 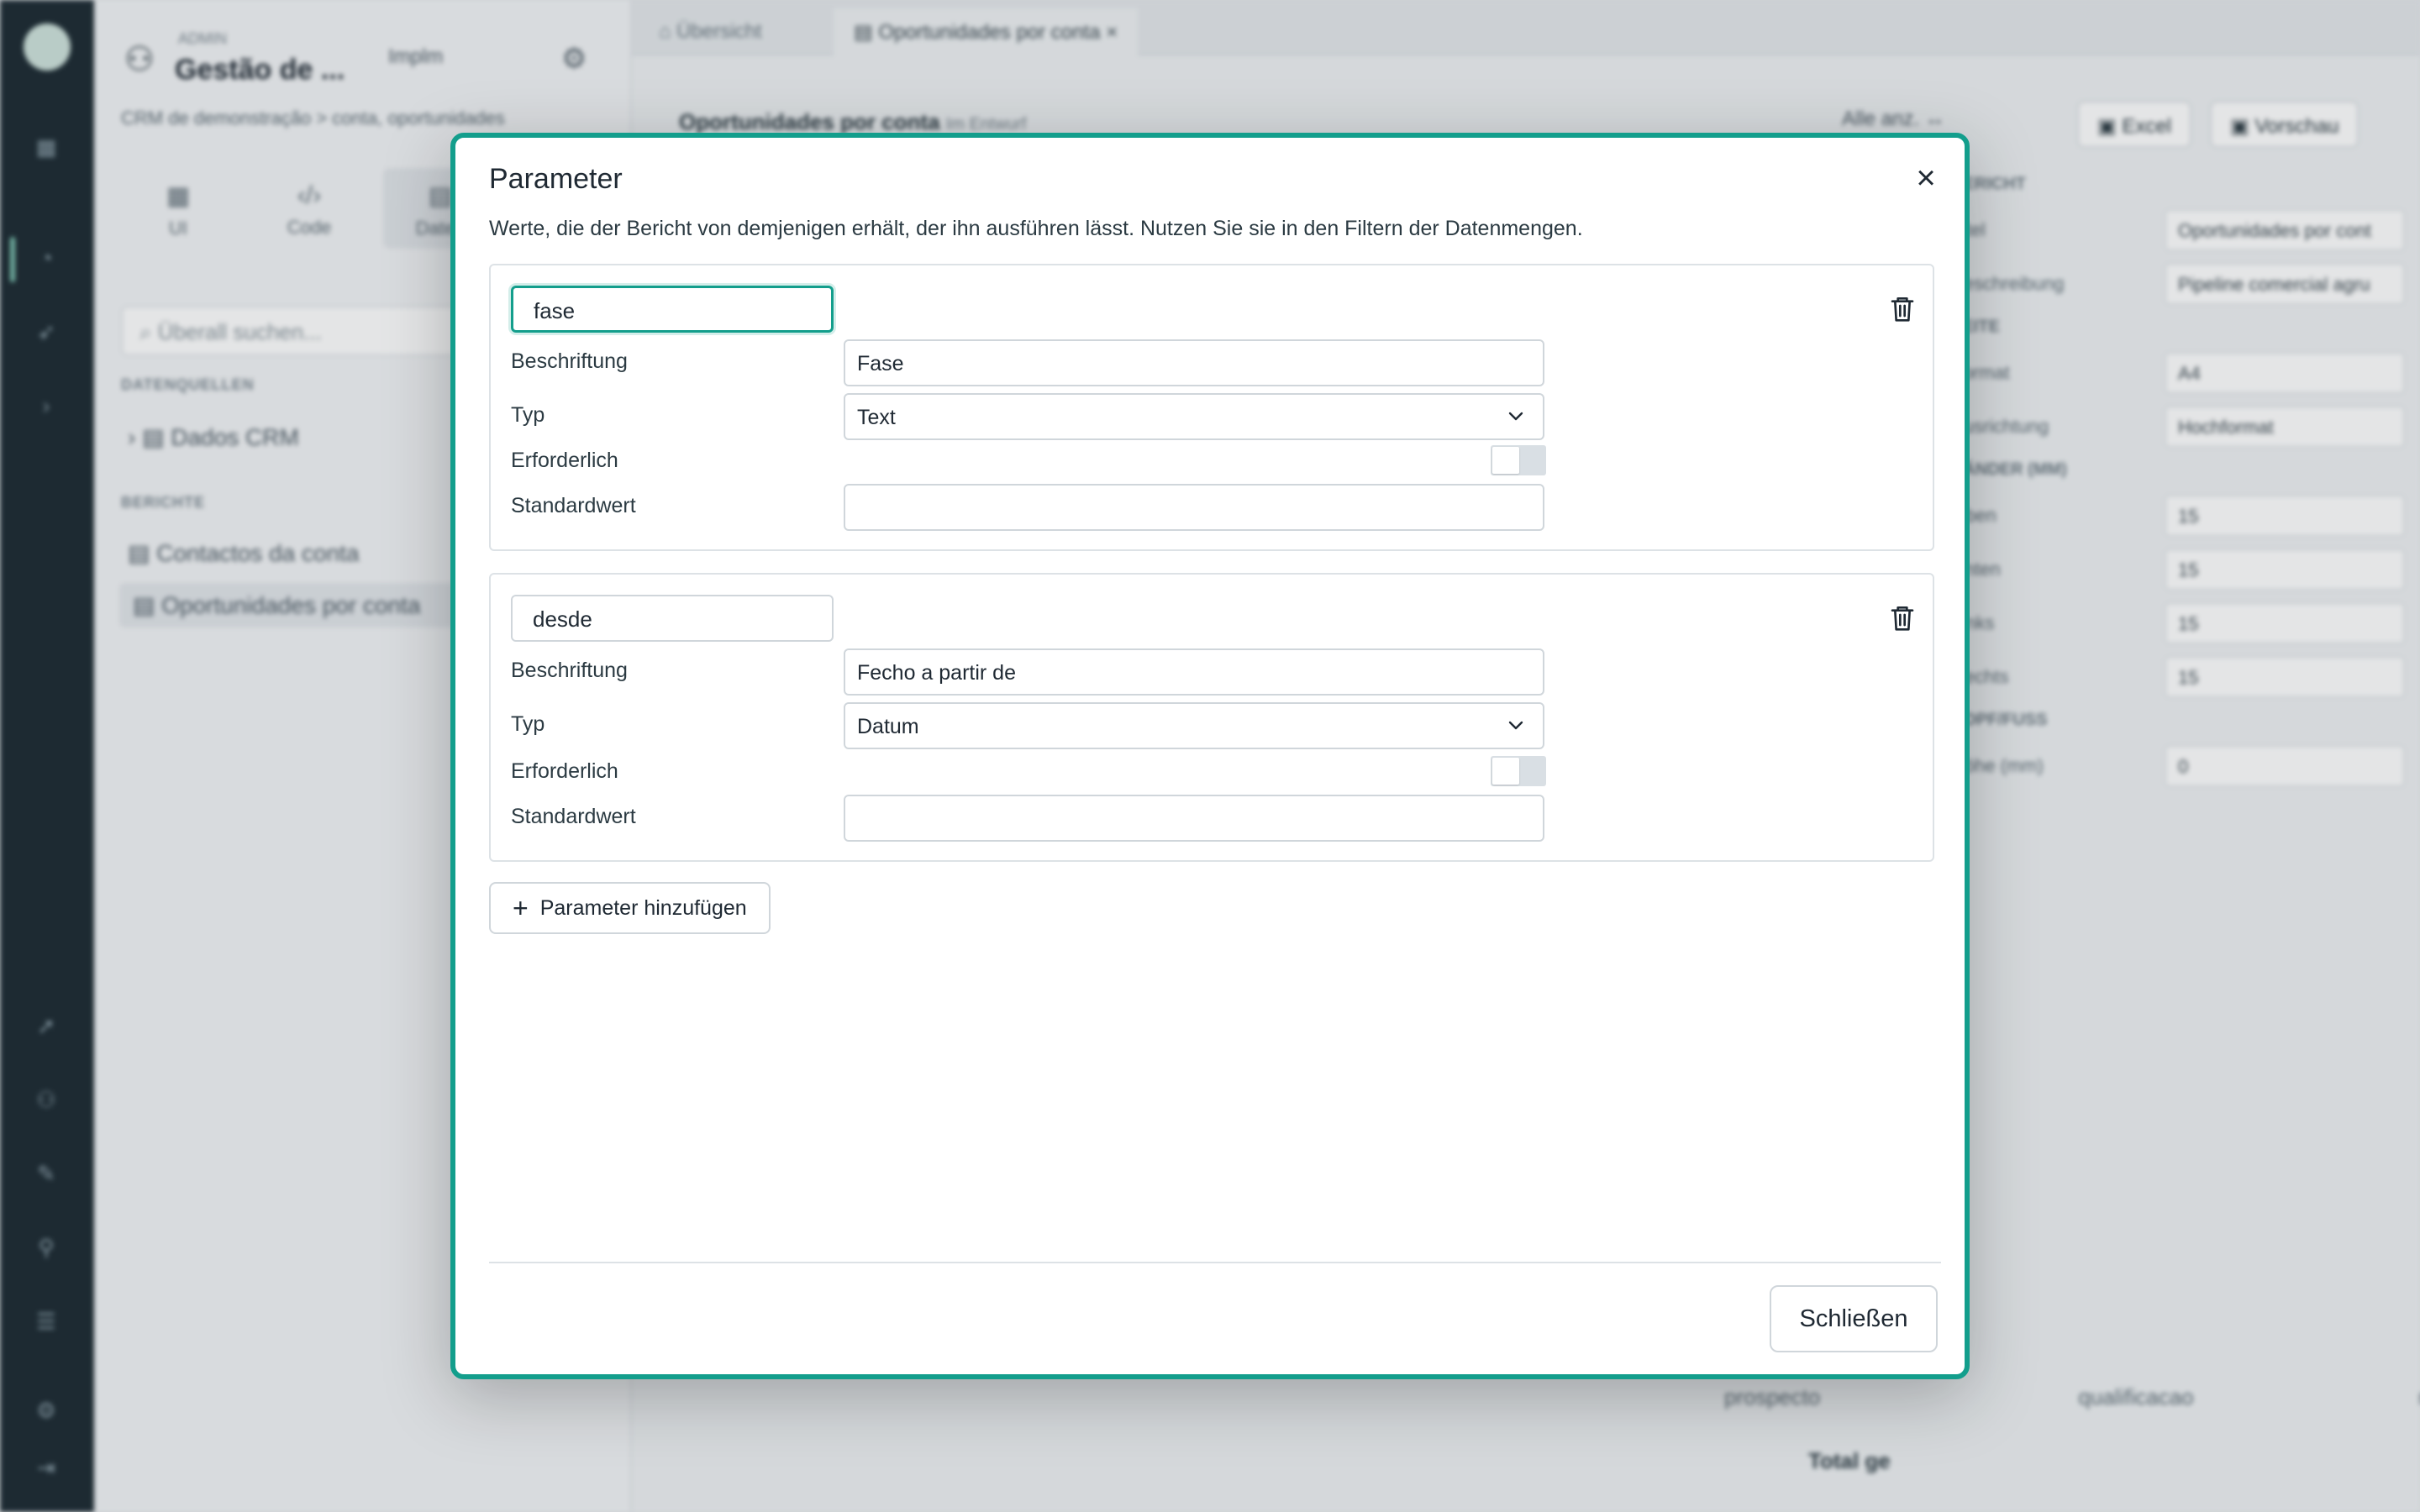 I want to click on parameter-name-input: desde, so click(x=673, y=618).